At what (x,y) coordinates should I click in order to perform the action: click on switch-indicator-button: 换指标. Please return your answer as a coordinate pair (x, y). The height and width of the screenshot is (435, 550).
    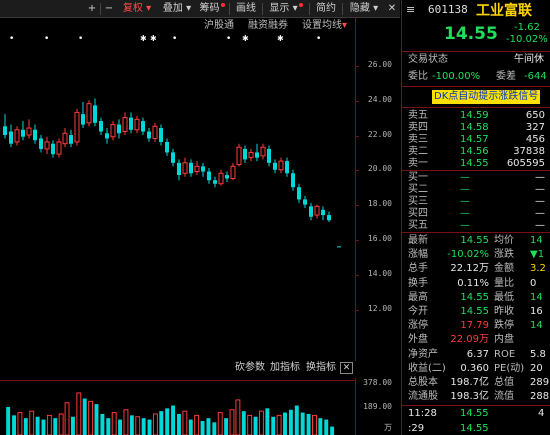
    Looking at the image, I should click on (321, 368).